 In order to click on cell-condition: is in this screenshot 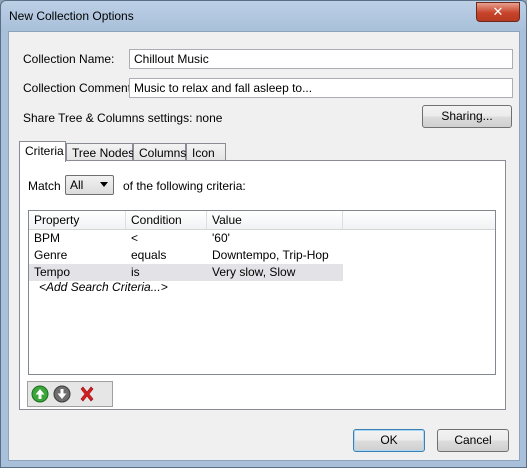, I will do `click(135, 272)`.